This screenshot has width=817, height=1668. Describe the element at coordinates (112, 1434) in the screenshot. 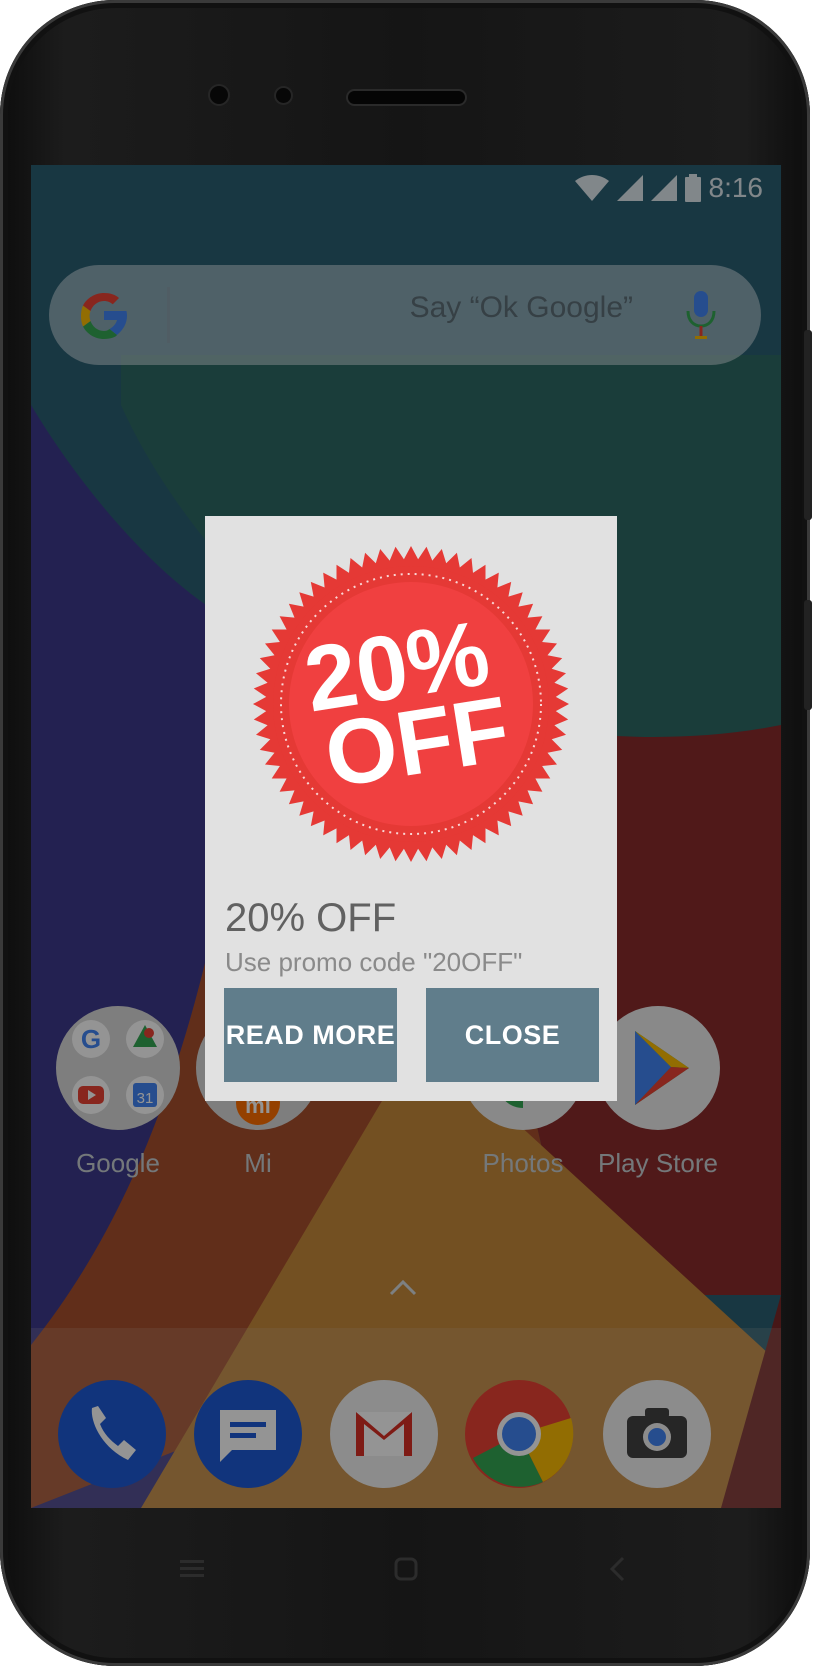

I see `phone-icon` at that location.